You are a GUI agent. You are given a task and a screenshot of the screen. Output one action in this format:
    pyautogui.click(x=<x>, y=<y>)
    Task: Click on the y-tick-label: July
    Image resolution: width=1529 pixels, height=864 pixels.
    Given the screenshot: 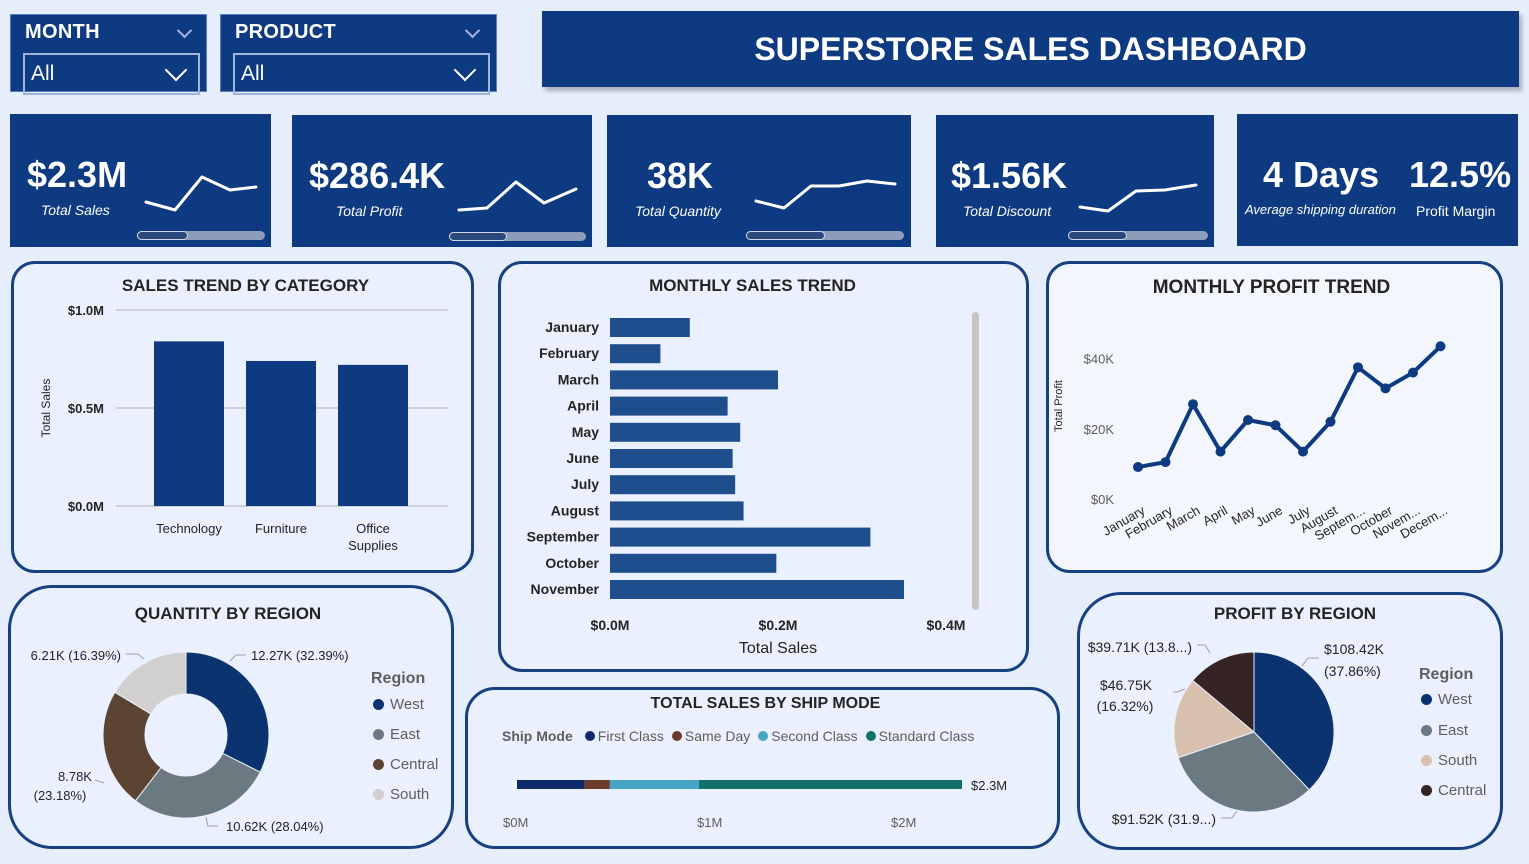 What is the action you would take?
    pyautogui.click(x=585, y=484)
    